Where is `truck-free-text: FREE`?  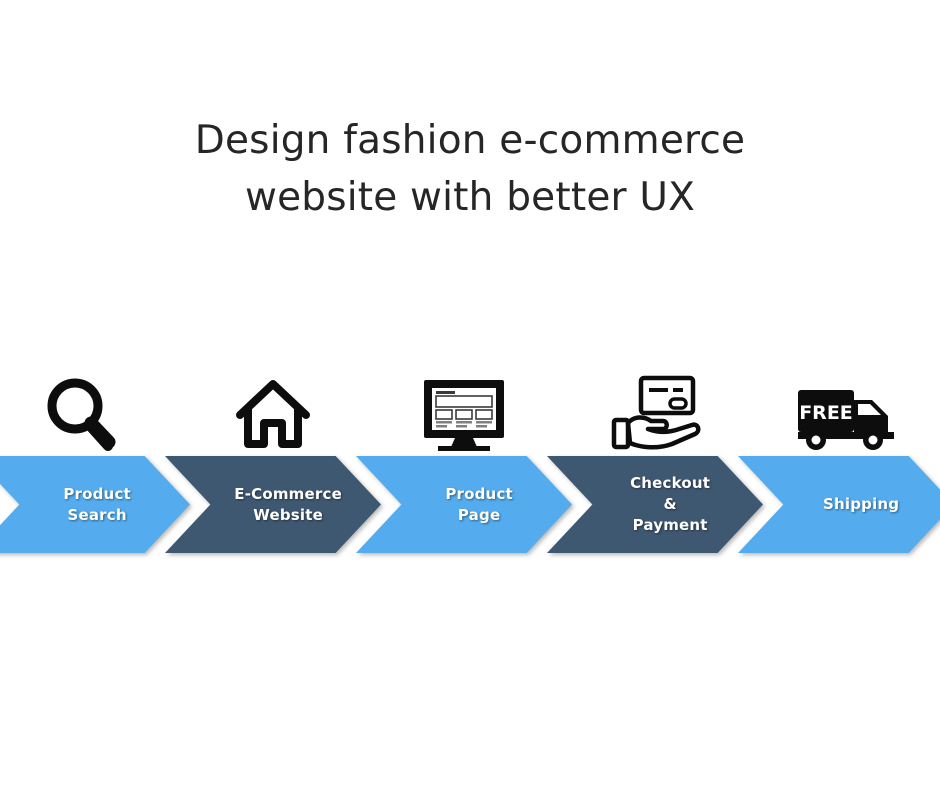
truck-free-text: FREE is located at coordinates (826, 413).